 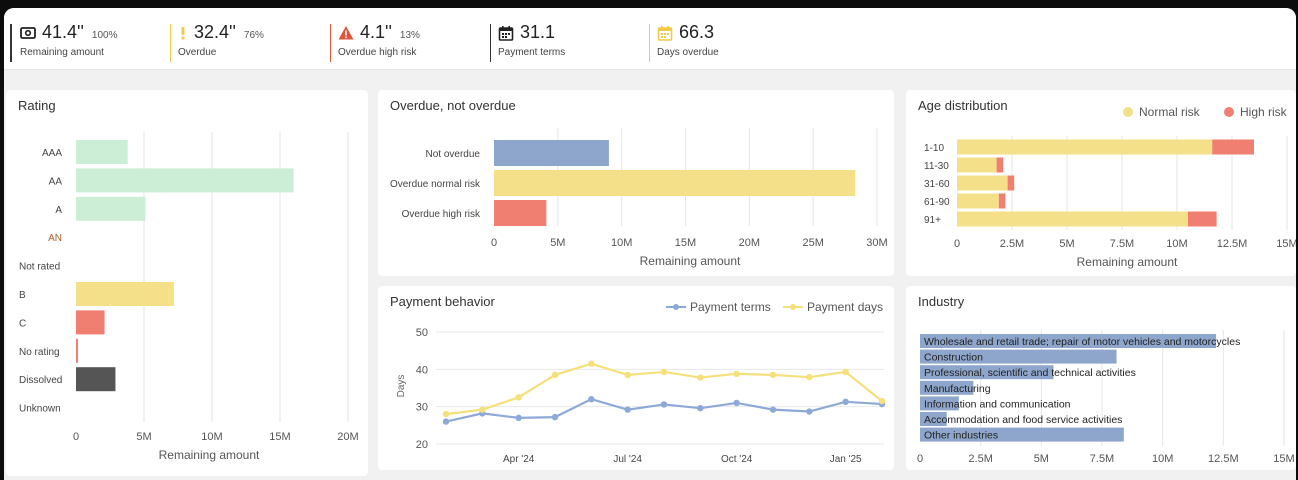 What do you see at coordinates (737, 459) in the screenshot?
I see `x-tick-label: Oct '24` at bounding box center [737, 459].